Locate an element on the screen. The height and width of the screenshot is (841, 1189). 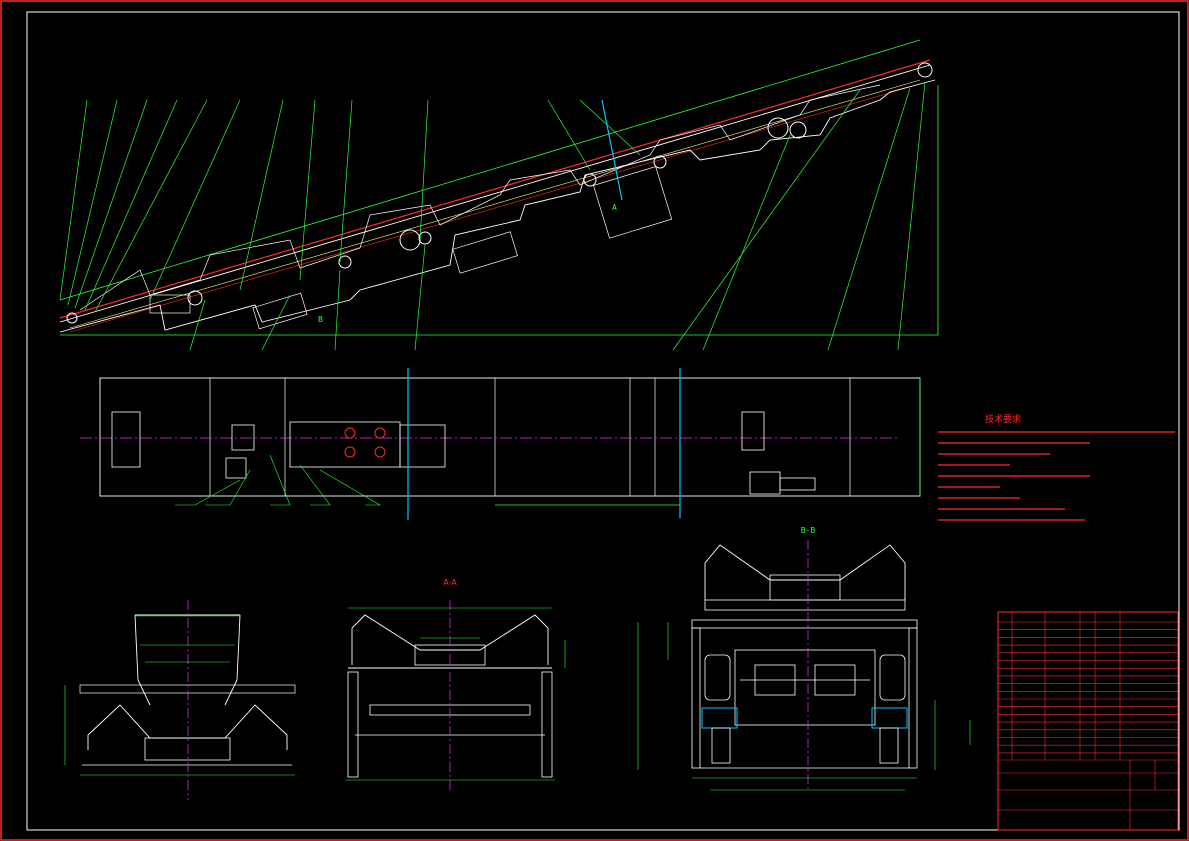
section-a-label: A is located at coordinates (614, 207).